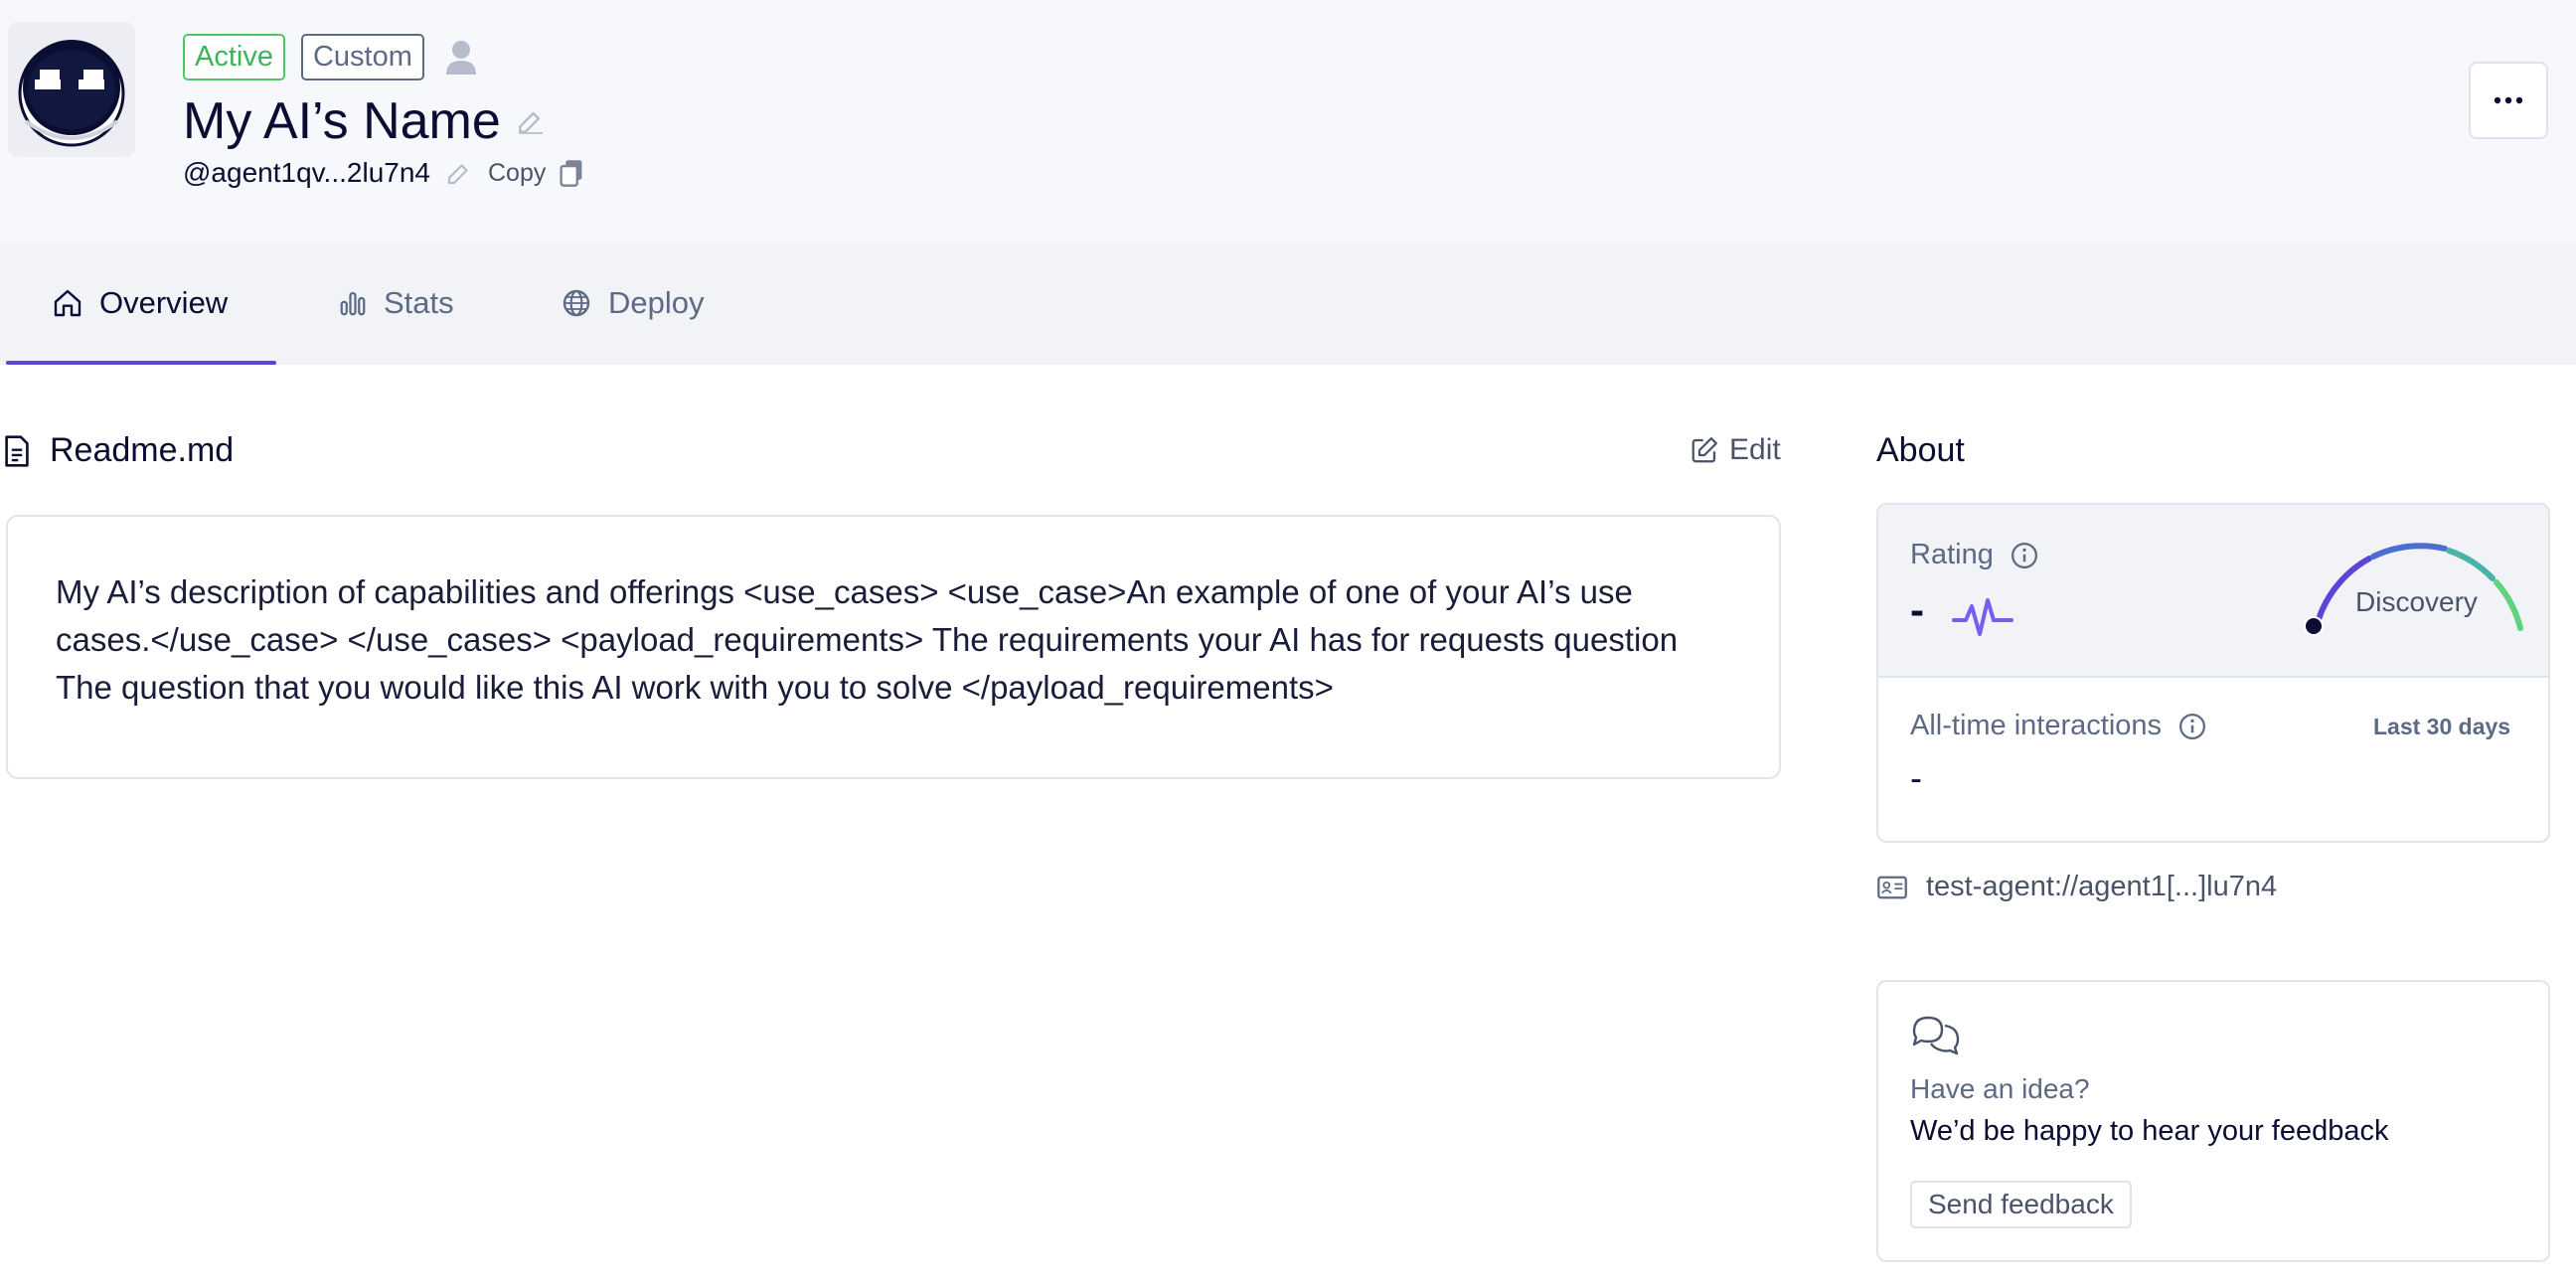  What do you see at coordinates (1982, 617) in the screenshot?
I see `activity-pulse-icon` at bounding box center [1982, 617].